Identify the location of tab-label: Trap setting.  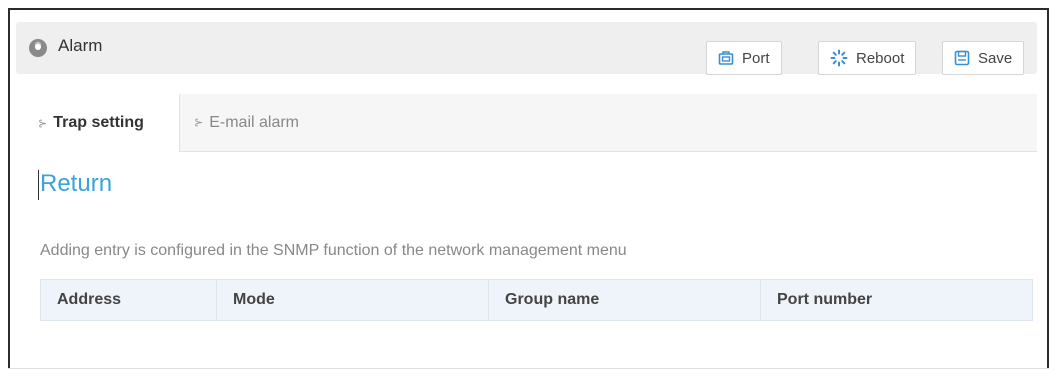
(98, 122).